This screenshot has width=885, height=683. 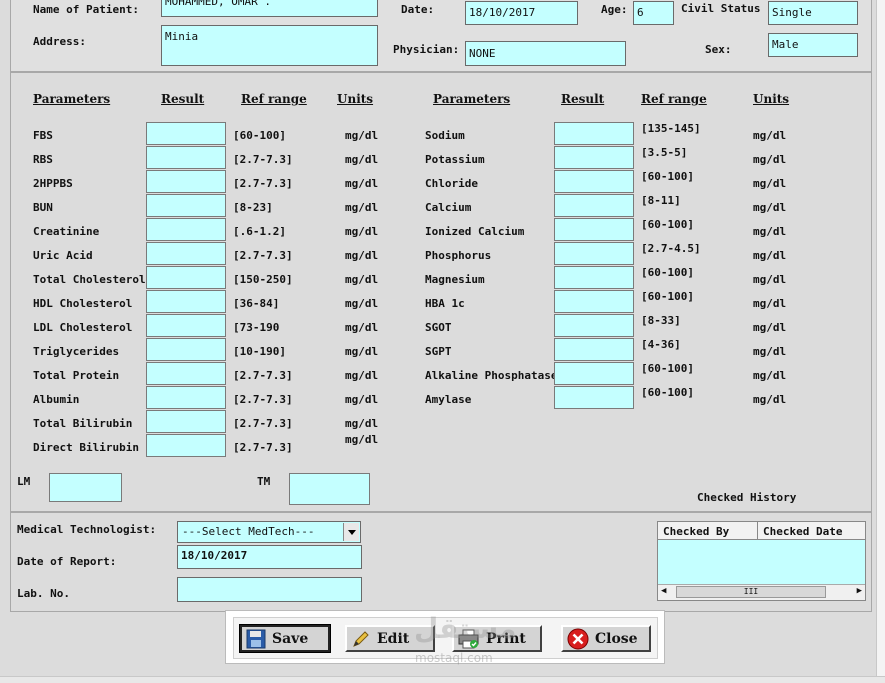 What do you see at coordinates (718, 49) in the screenshot?
I see `sex-label: Sex:` at bounding box center [718, 49].